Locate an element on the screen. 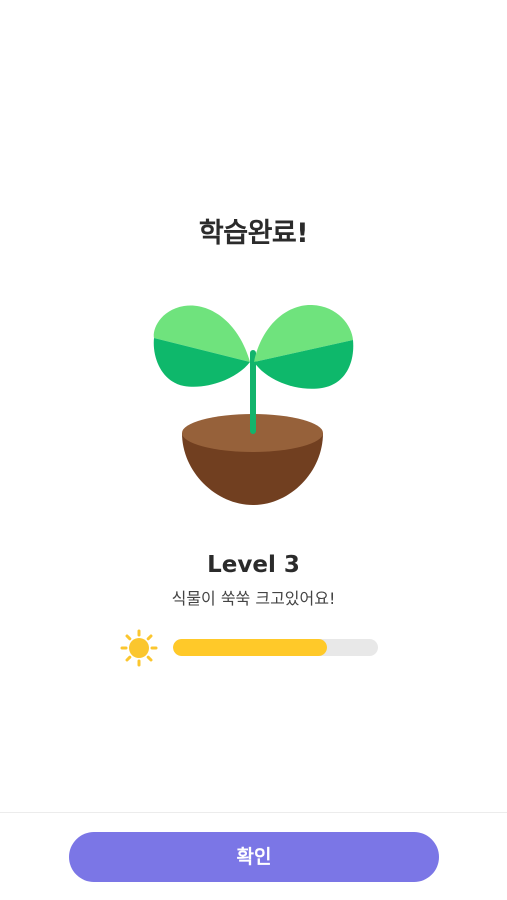  page-title: 학습완료! is located at coordinates (253, 233).